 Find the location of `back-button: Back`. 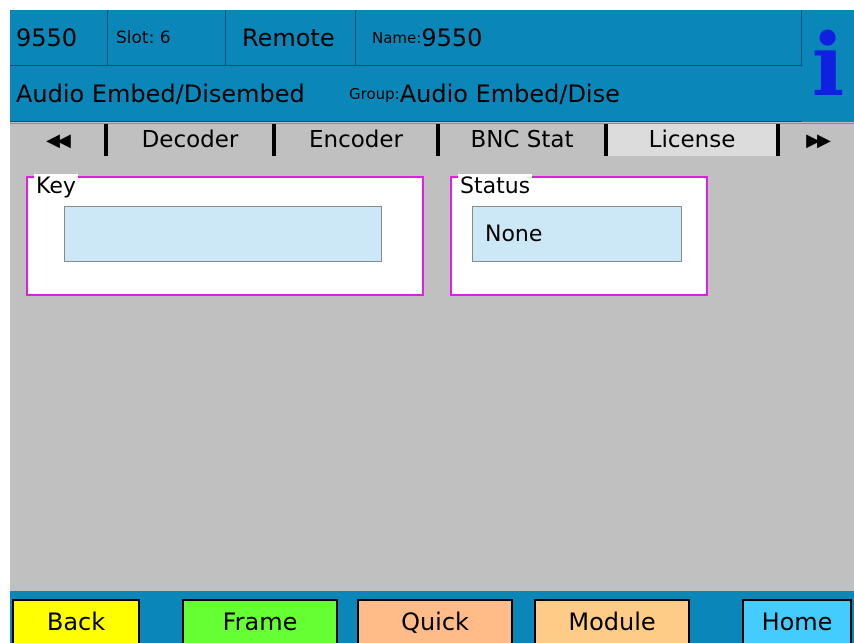

back-button: Back is located at coordinates (76, 621).